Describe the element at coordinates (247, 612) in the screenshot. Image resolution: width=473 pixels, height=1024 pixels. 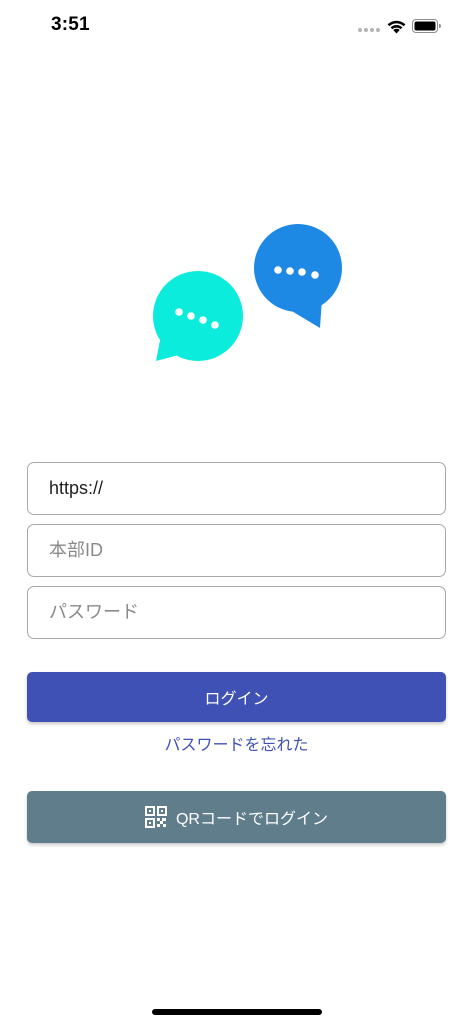
I see `password-input` at that location.